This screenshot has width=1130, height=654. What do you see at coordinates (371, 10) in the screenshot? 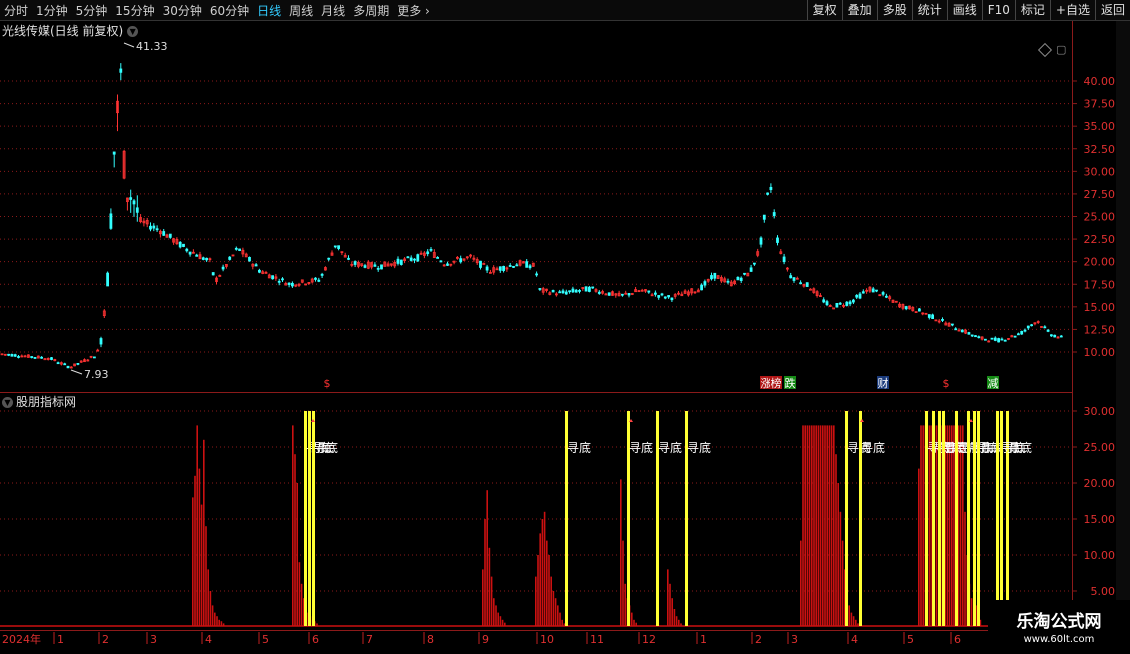
I see `tab-multi-period: 多周期` at bounding box center [371, 10].